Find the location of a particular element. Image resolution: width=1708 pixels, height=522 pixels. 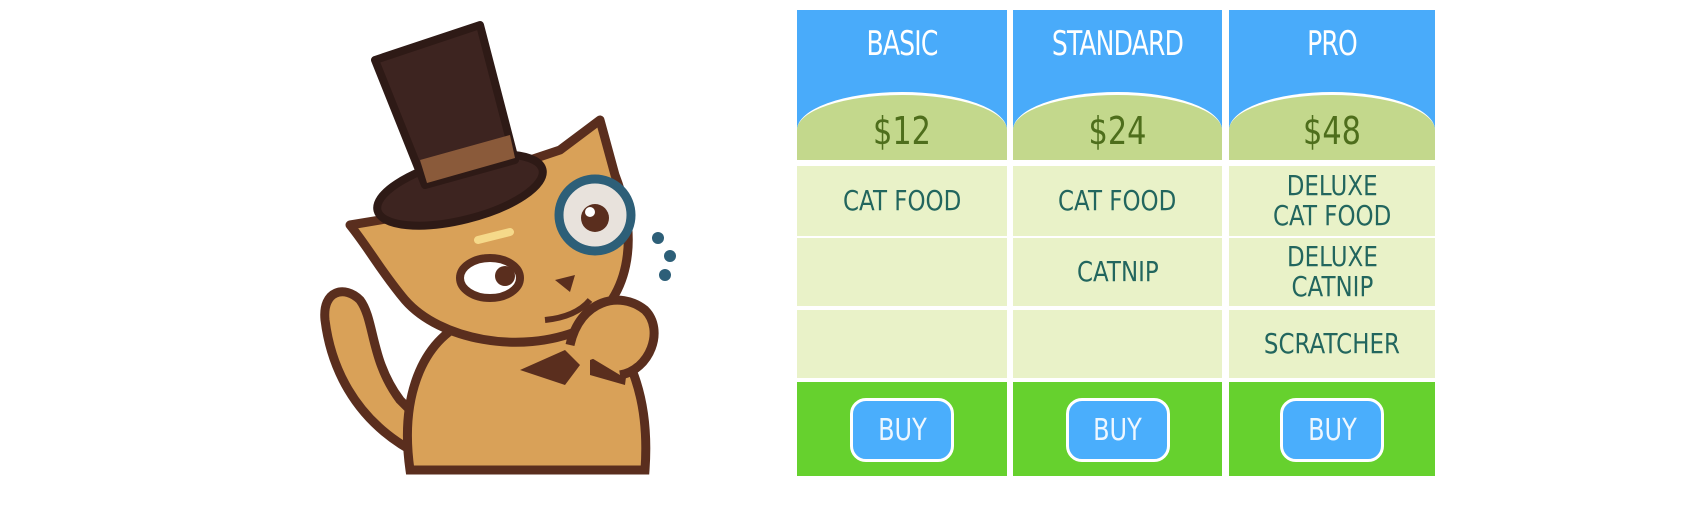

plan-column-standard: STANDARD $24 CAT FOOD CATNIP BUY is located at coordinates (1117, 243).